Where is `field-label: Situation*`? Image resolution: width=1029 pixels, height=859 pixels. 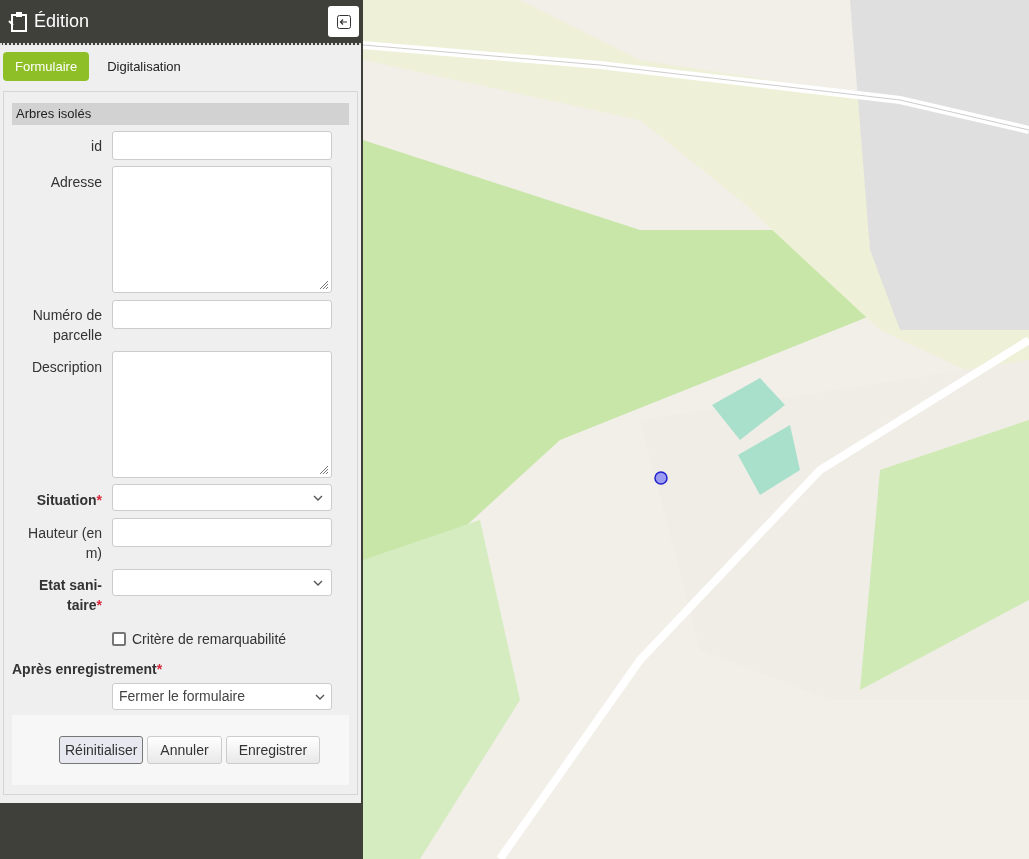
field-label: Situation* is located at coordinates (69, 500).